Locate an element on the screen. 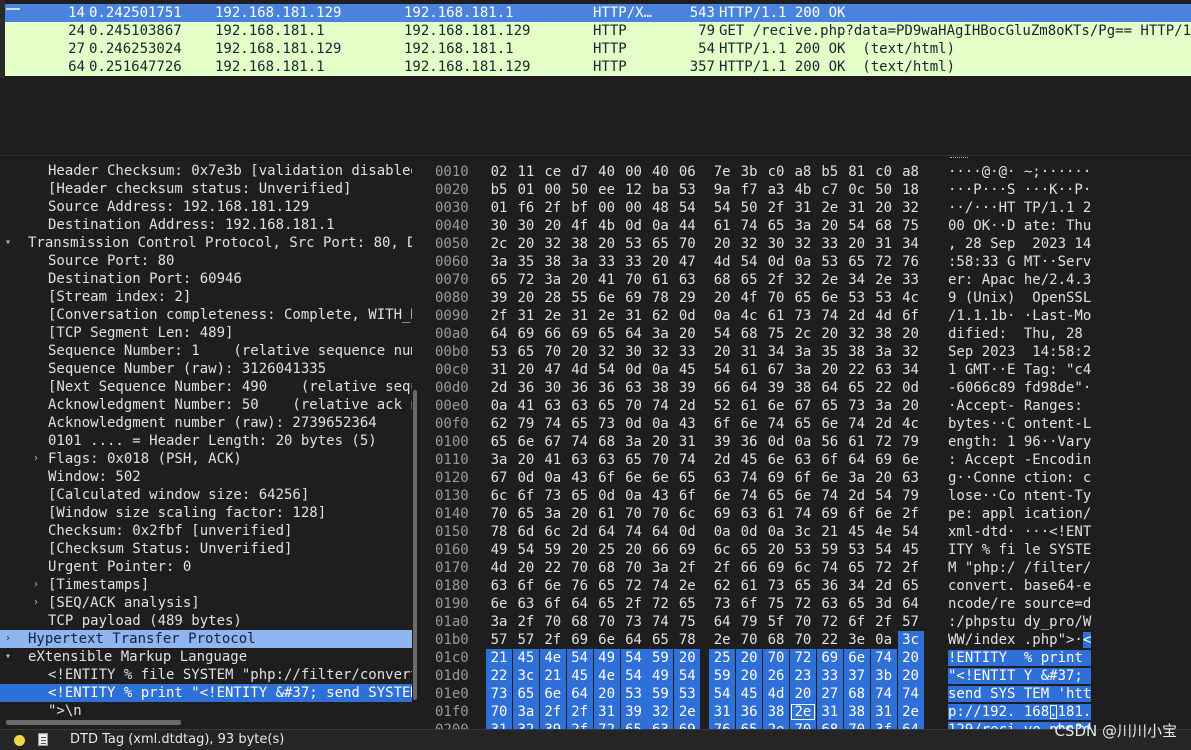  hex-byte: f6 is located at coordinates (526, 208).